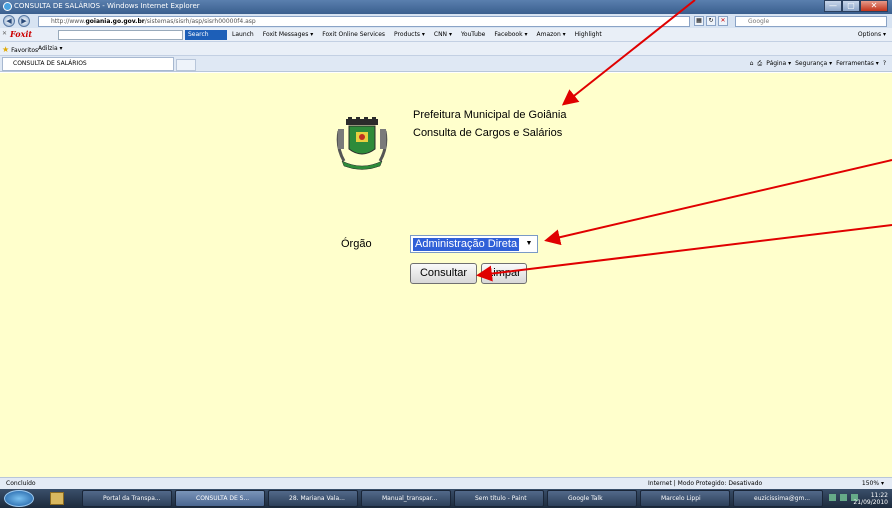 The width and height of the screenshot is (892, 508). I want to click on arrow-to-header, so click(628, 53).